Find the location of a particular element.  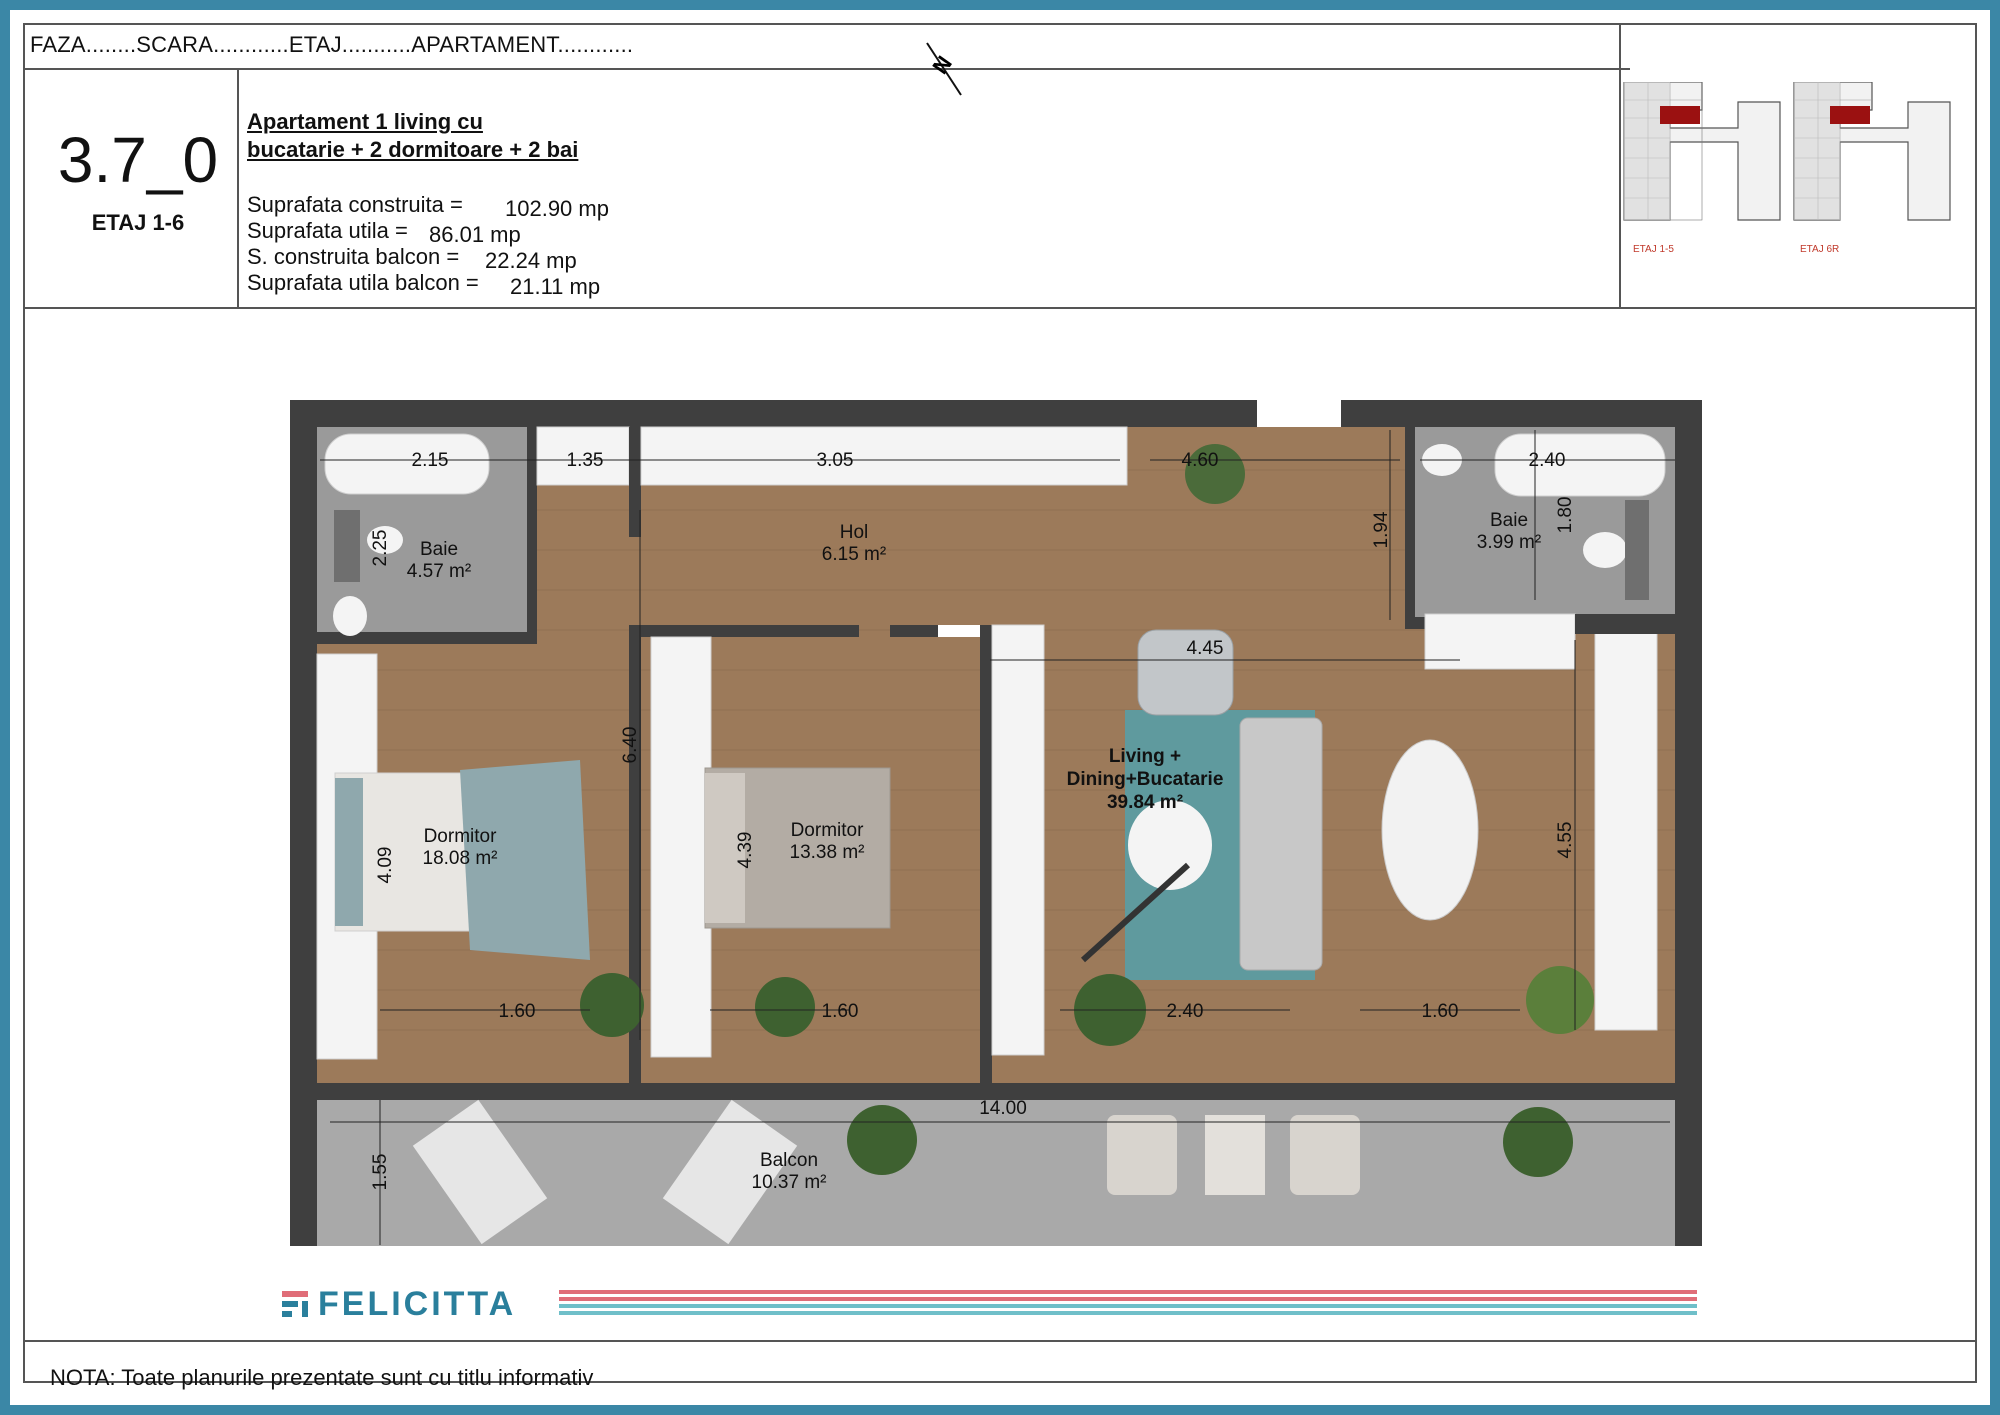

room-area: 4.57 m² is located at coordinates (439, 571).